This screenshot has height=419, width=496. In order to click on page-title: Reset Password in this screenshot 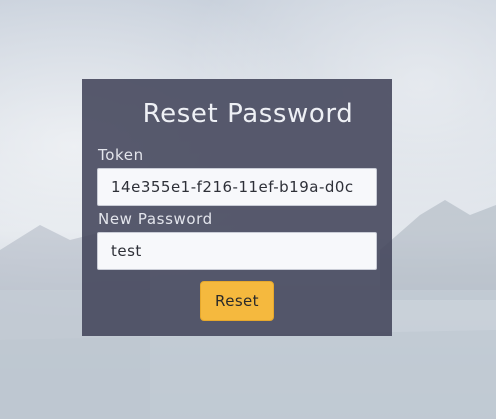, I will do `click(248, 114)`.